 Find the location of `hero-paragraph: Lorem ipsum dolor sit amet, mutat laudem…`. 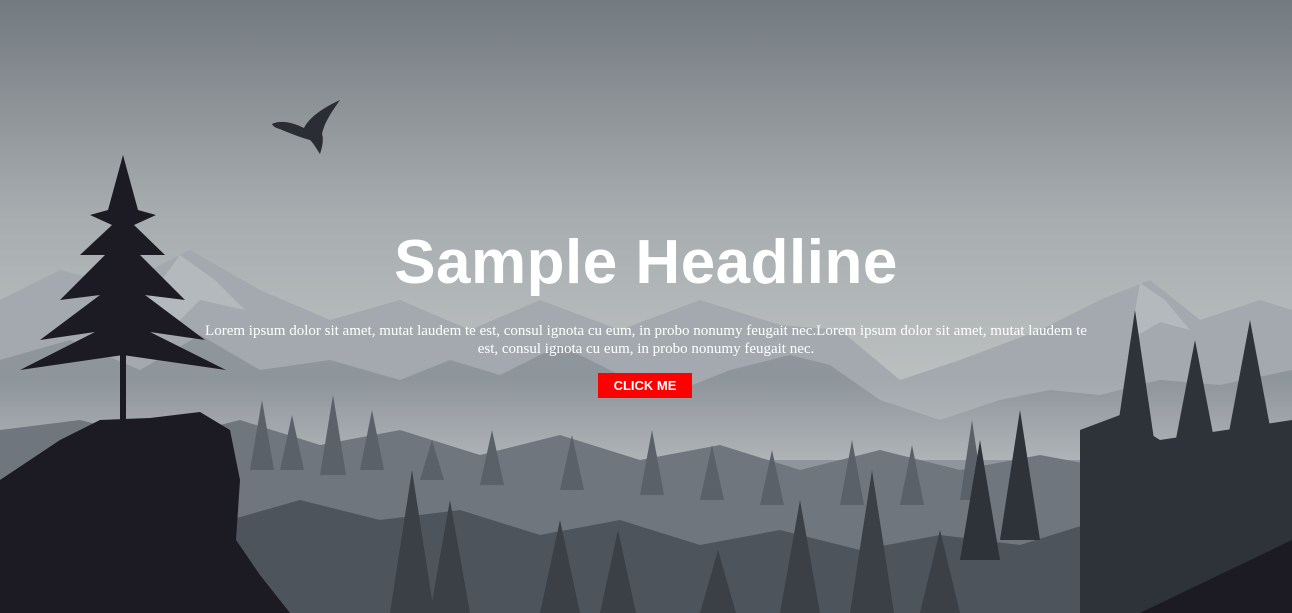

hero-paragraph: Lorem ipsum dolor sit amet, mutat laudem… is located at coordinates (646, 340).